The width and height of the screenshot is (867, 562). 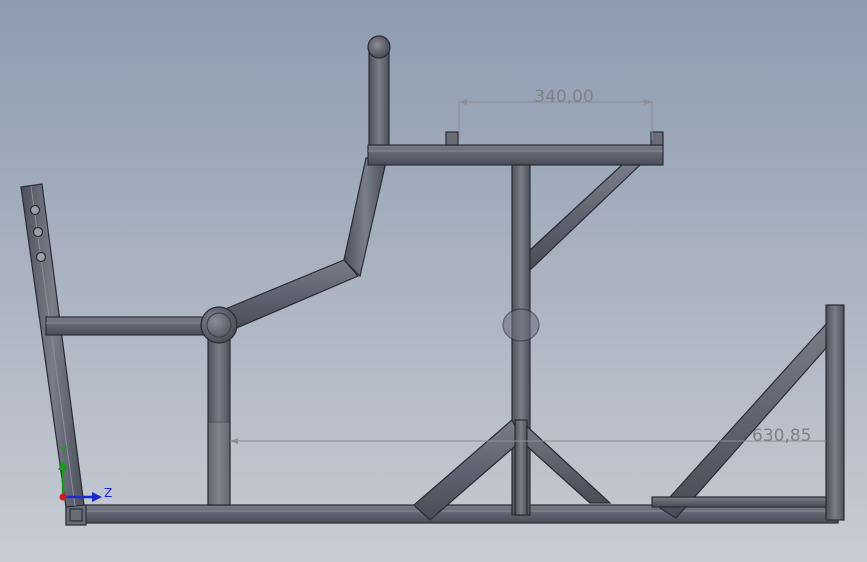 I want to click on seat-diagonal, so click(x=288, y=295).